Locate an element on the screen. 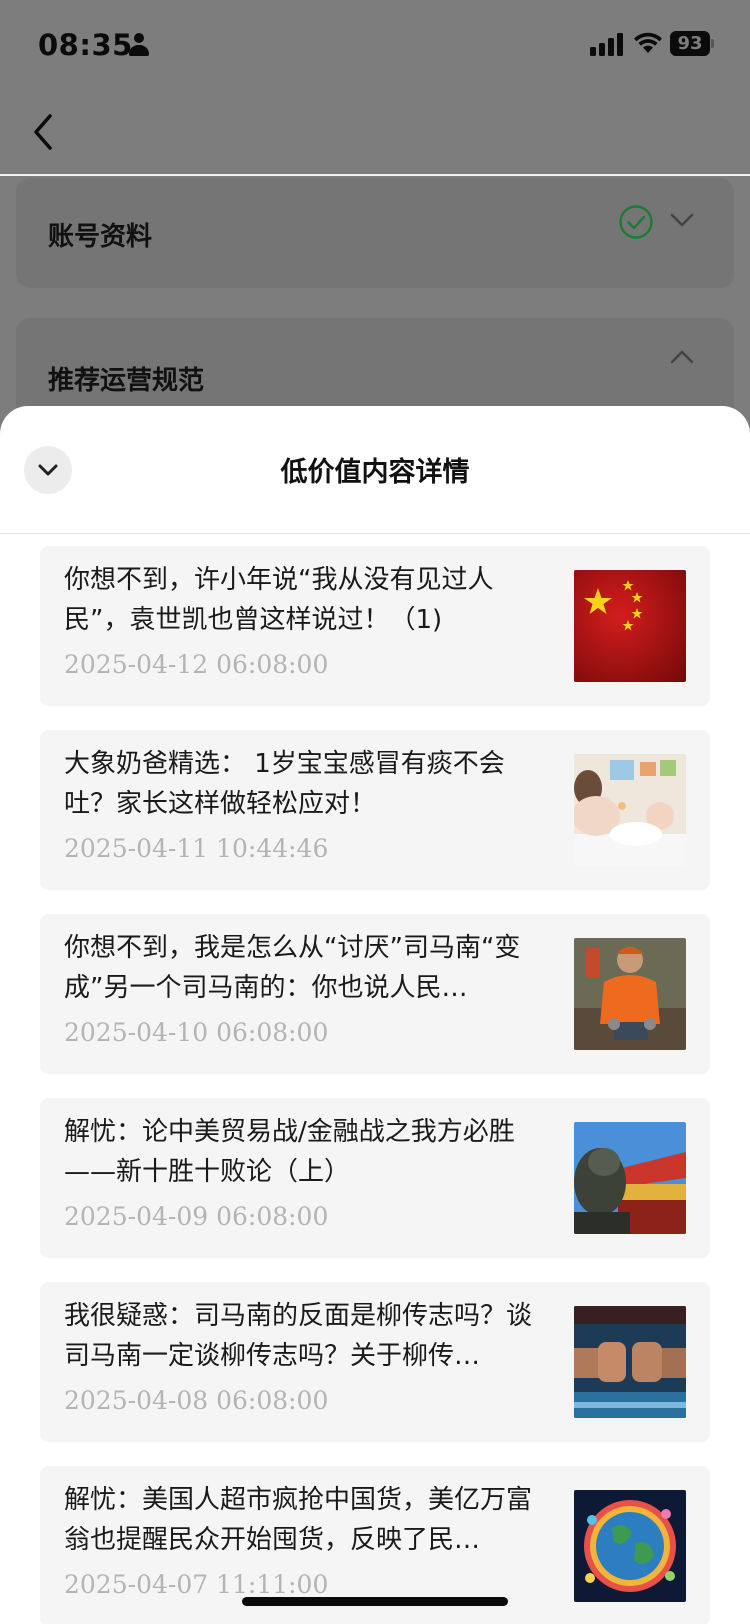  worker-photo-thumbnail is located at coordinates (630, 994).